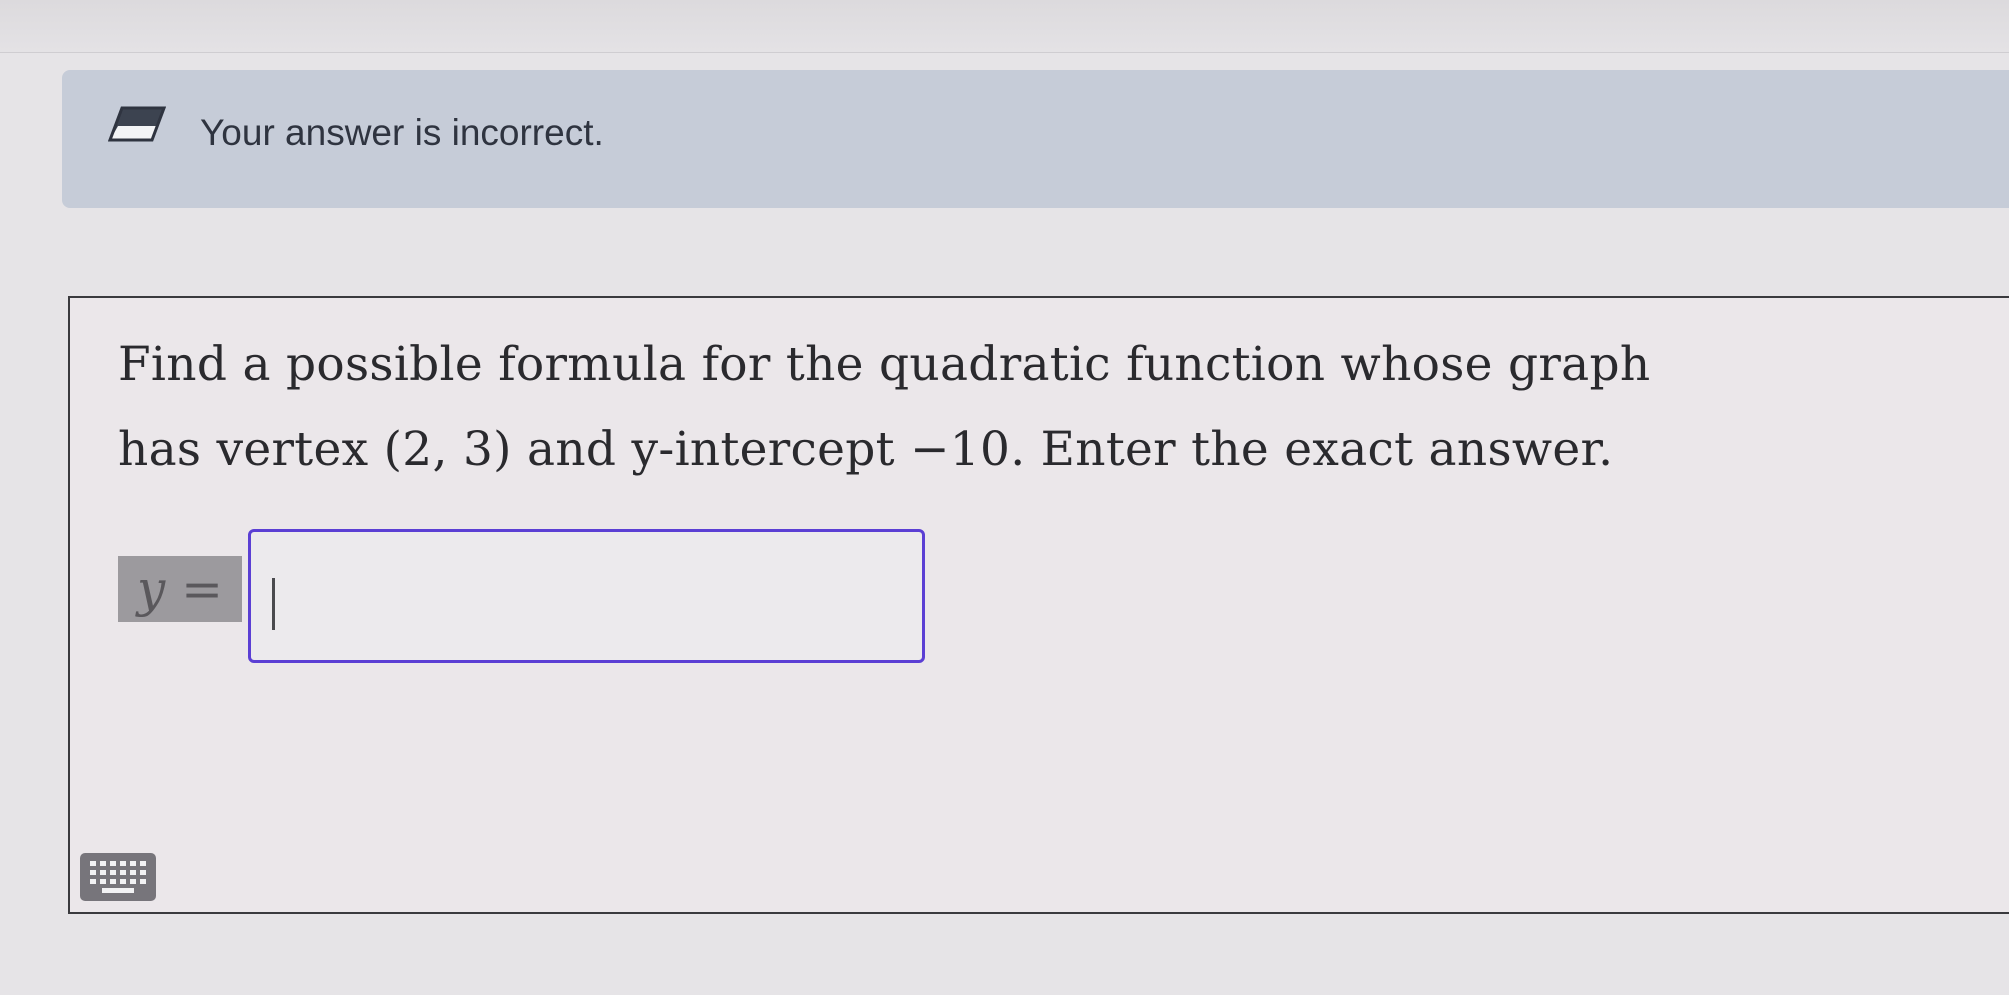 The width and height of the screenshot is (2009, 995). I want to click on keyboard-toggle-button, so click(118, 877).